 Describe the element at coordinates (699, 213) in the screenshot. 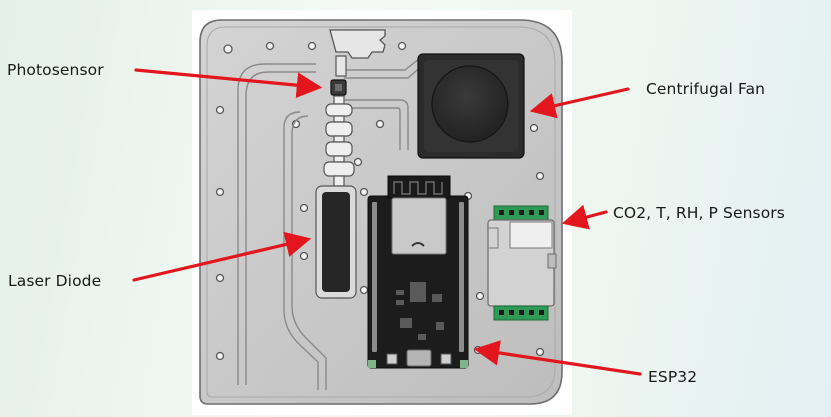

I see `sensors-label: CO2, T, RH, P Sensors` at that location.